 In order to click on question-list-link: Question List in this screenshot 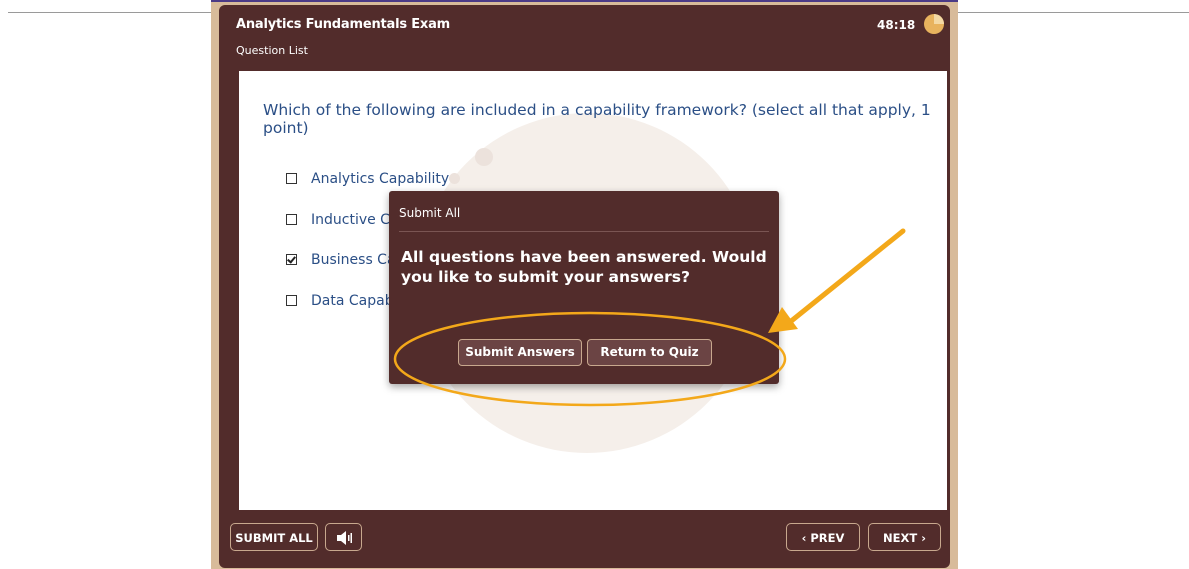, I will do `click(272, 50)`.